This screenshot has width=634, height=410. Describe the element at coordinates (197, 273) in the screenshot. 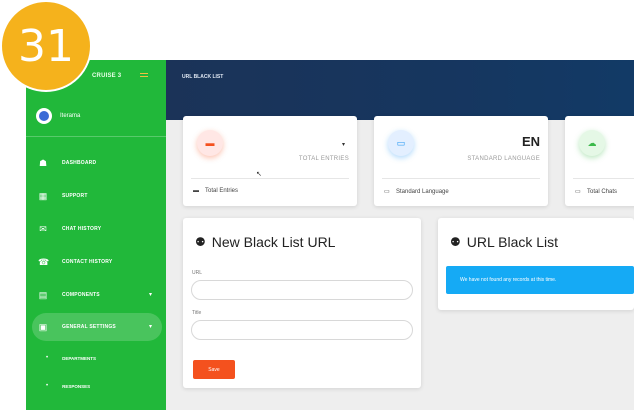

I see `url-label: URL` at that location.